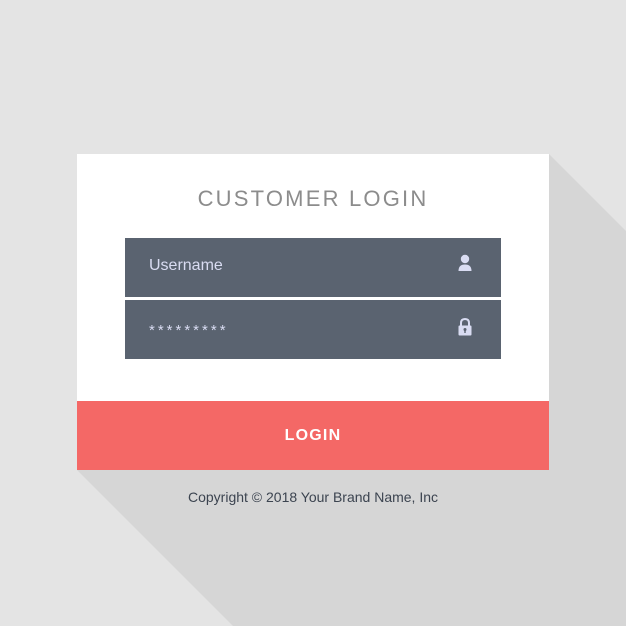 The image size is (626, 626). I want to click on login-button: LOGIN, so click(313, 435).